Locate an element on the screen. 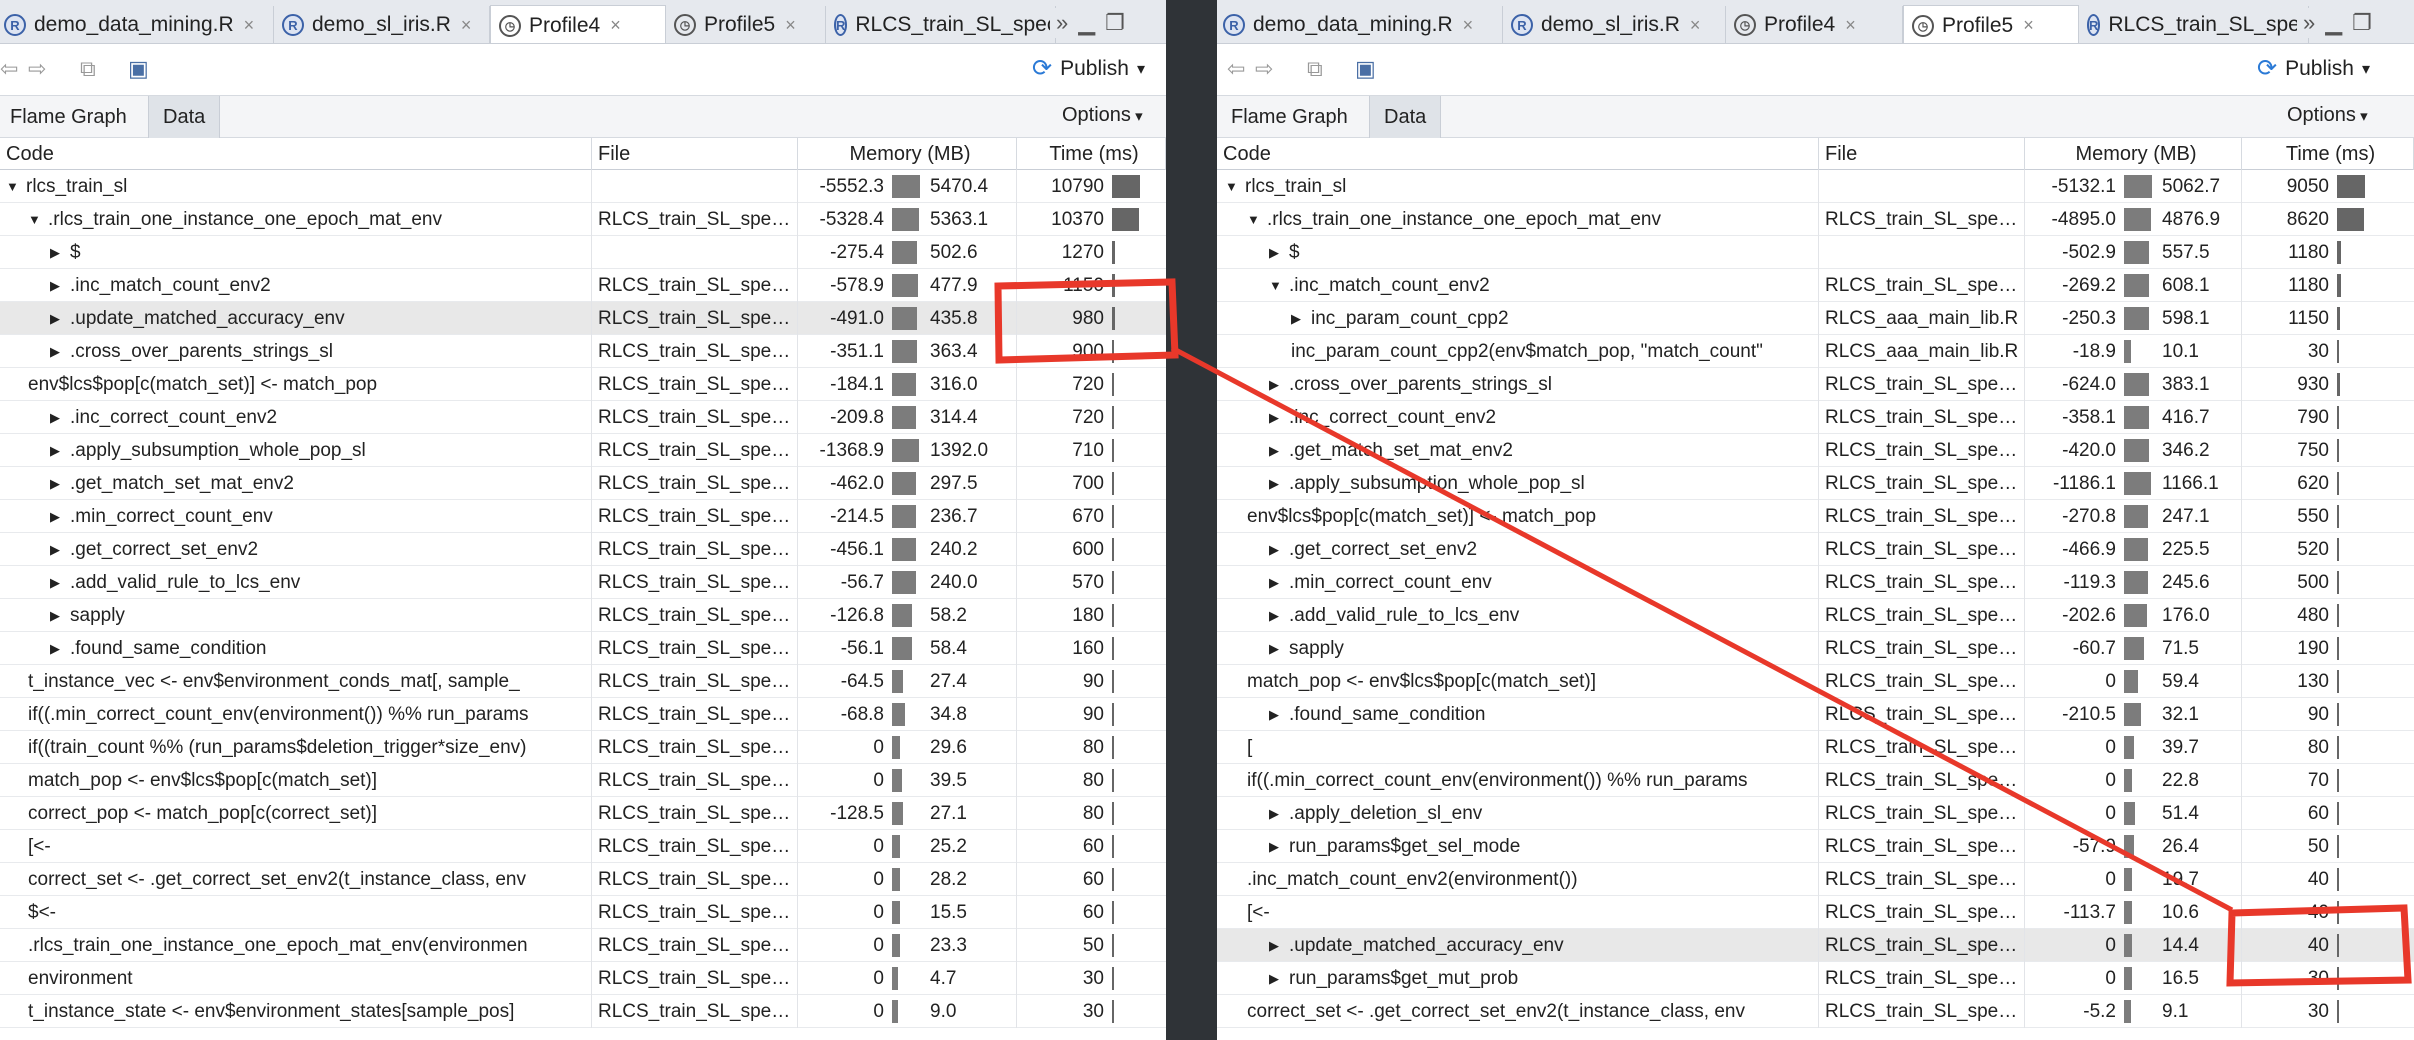 The width and height of the screenshot is (2414, 1040). panel-divider is located at coordinates (1191, 520).